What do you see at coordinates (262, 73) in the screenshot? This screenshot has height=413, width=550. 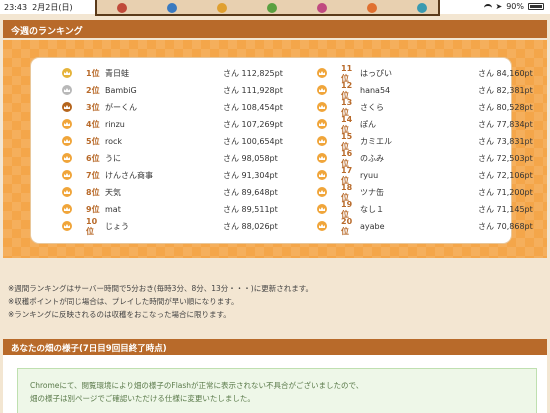 I see `score-value: 112,825pt` at bounding box center [262, 73].